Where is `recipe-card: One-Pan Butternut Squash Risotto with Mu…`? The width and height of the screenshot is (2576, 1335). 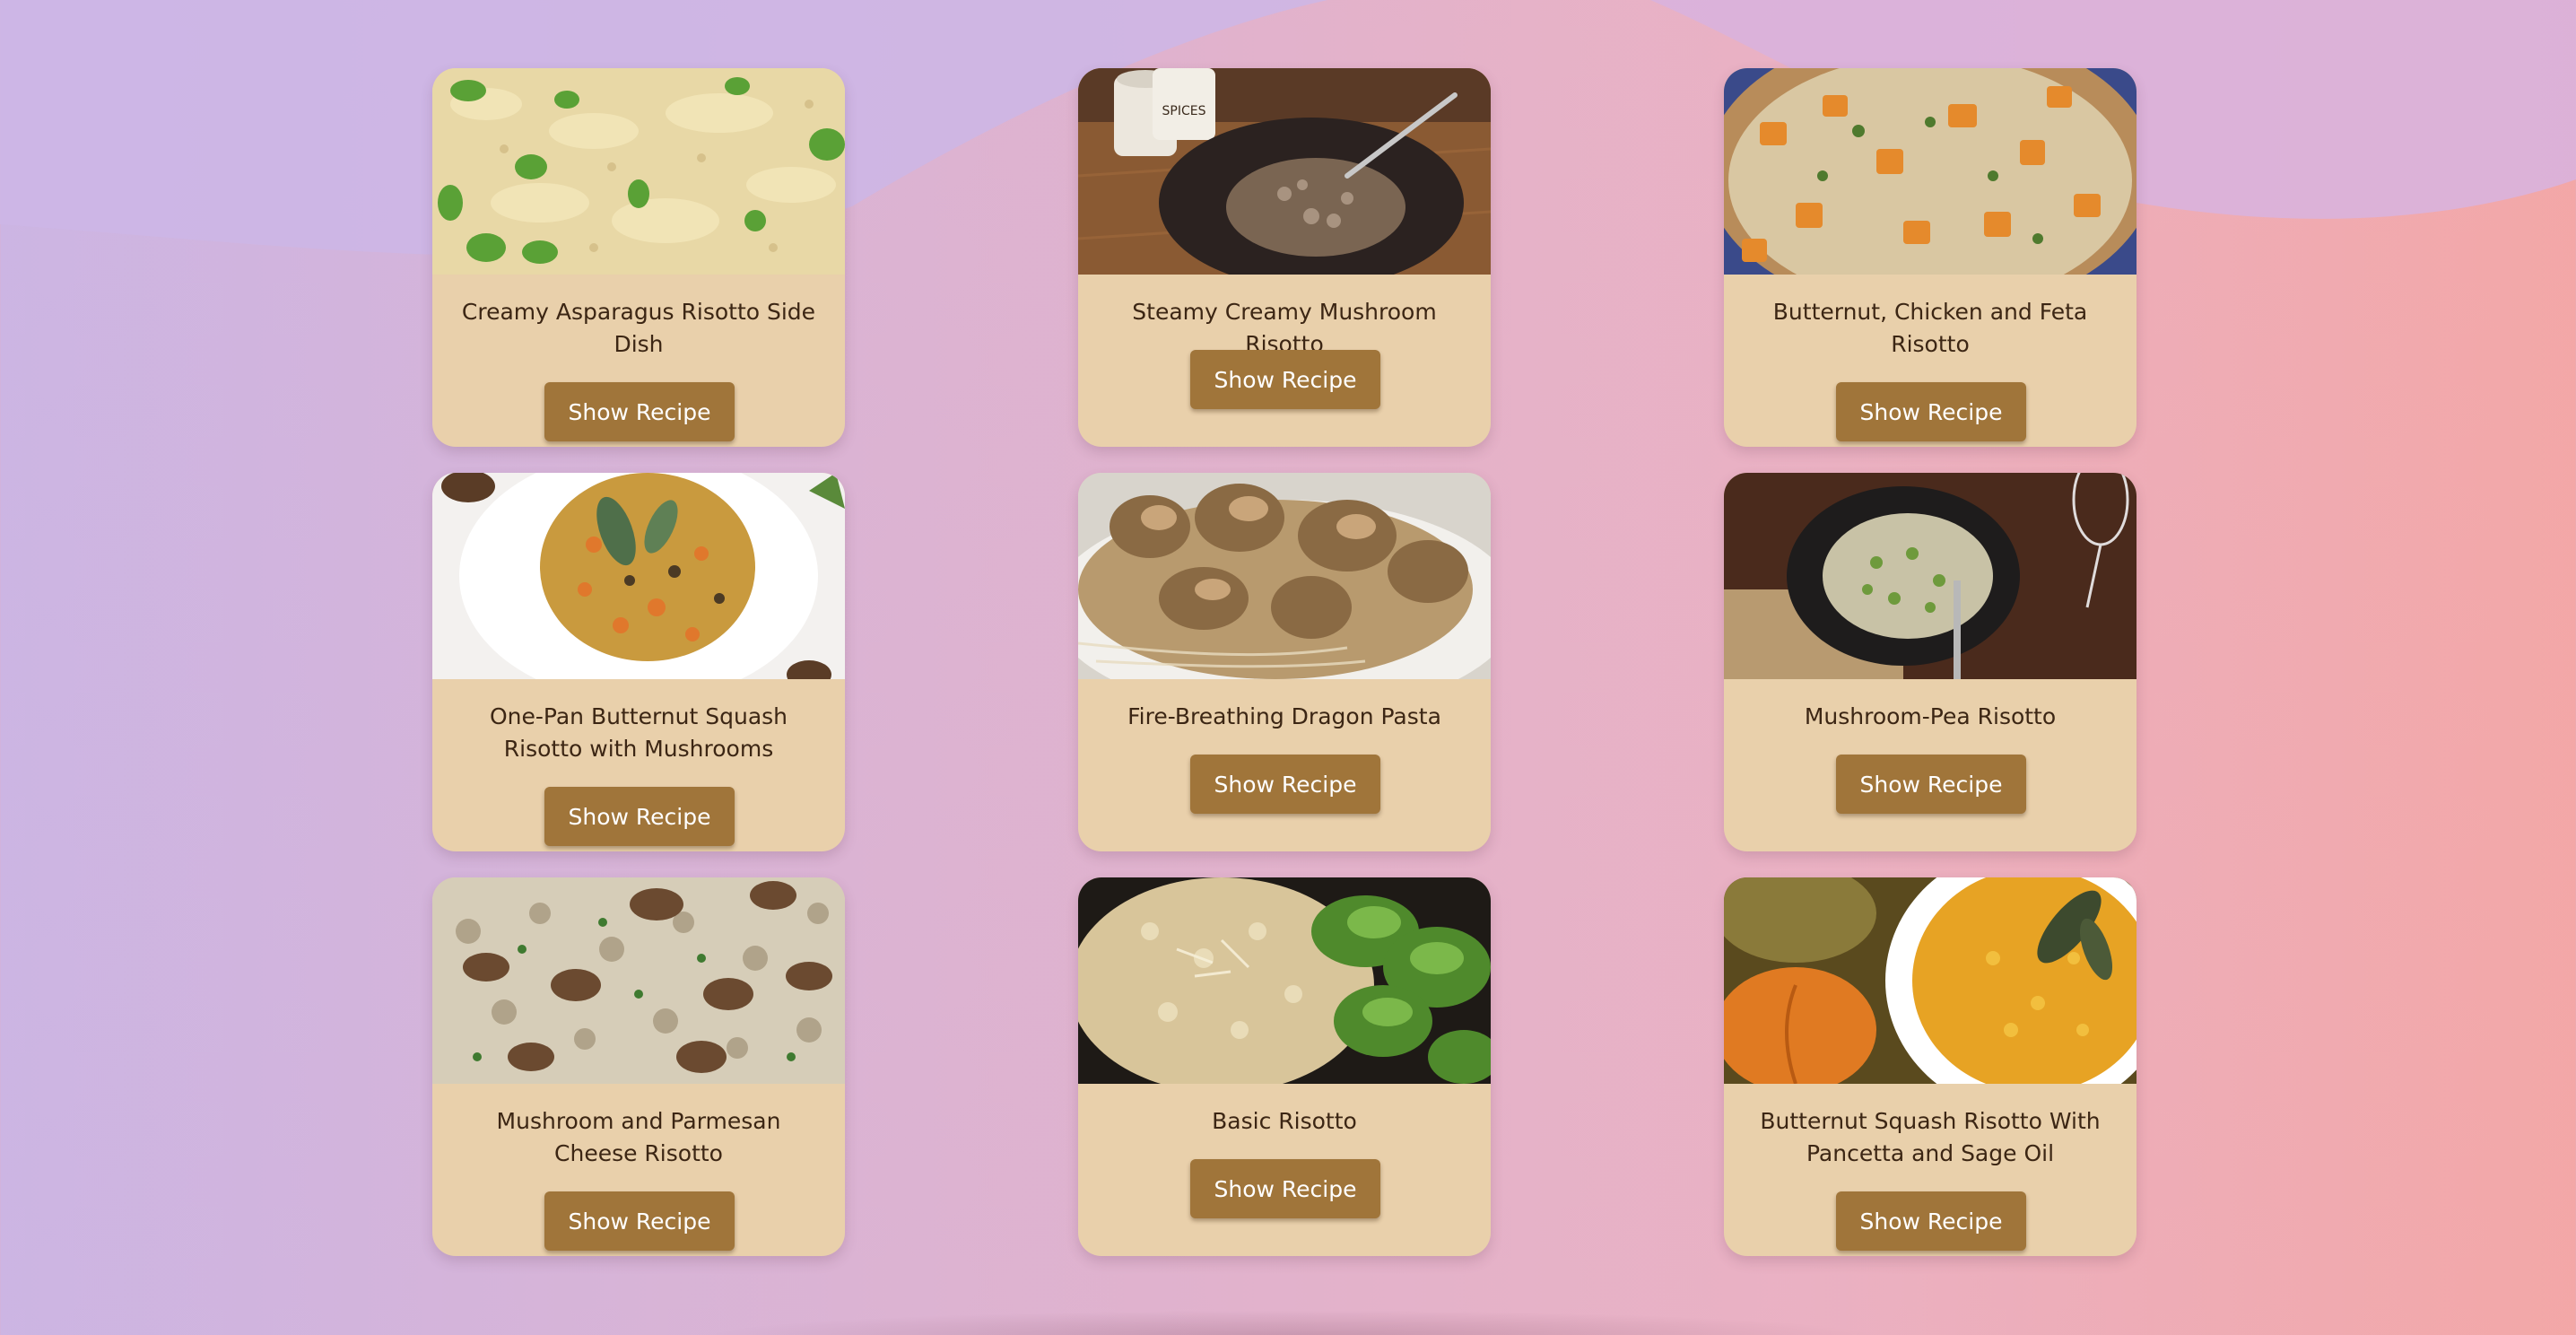
recipe-card: One-Pan Butternut Squash Risotto with Mu… is located at coordinates (638, 662).